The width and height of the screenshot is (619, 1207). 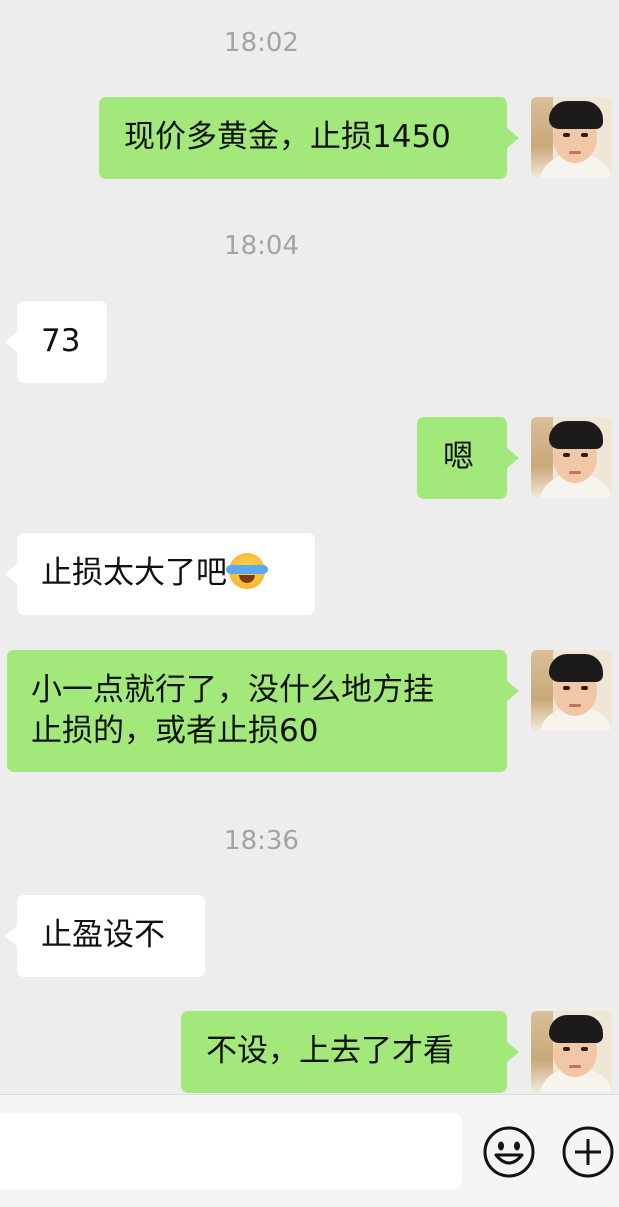 I want to click on message-bubble-sent: 嗯, so click(x=468, y=458).